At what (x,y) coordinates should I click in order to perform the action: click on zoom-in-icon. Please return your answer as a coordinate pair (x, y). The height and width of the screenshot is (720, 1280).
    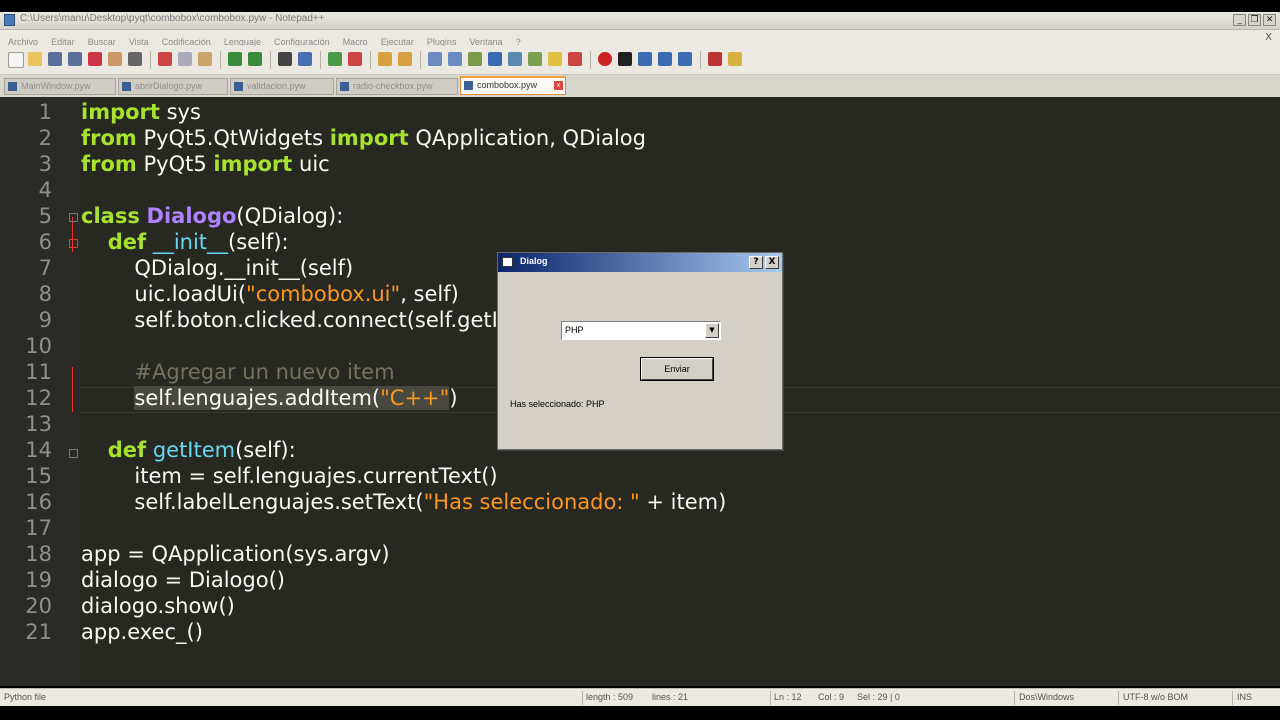
    Looking at the image, I should click on (335, 59).